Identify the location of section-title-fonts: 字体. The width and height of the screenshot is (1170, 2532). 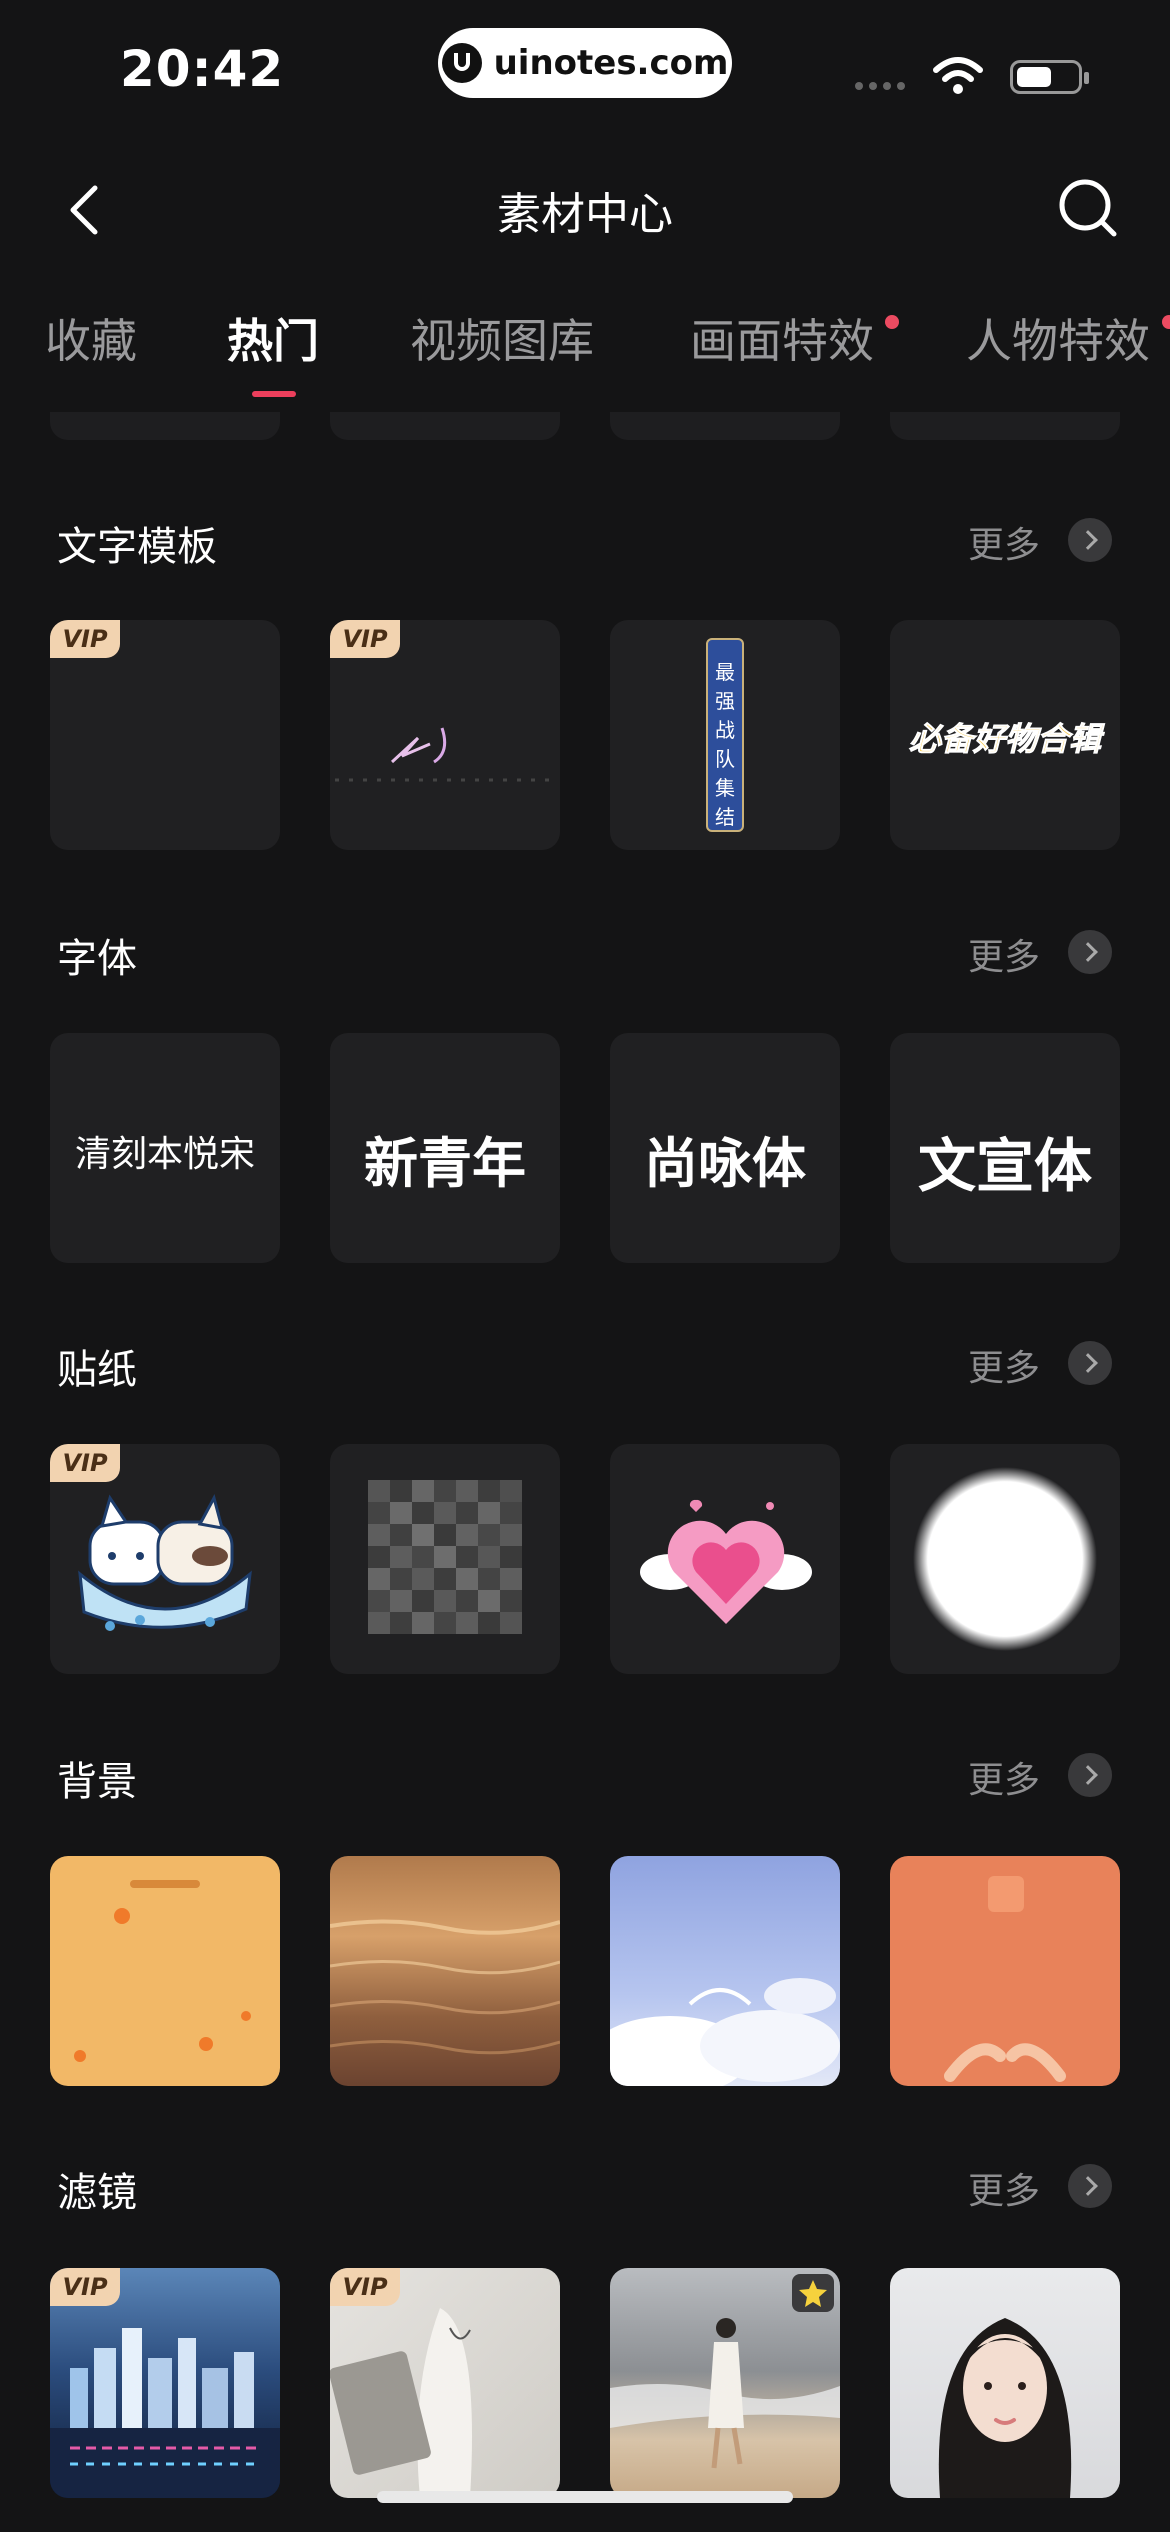
(97, 959).